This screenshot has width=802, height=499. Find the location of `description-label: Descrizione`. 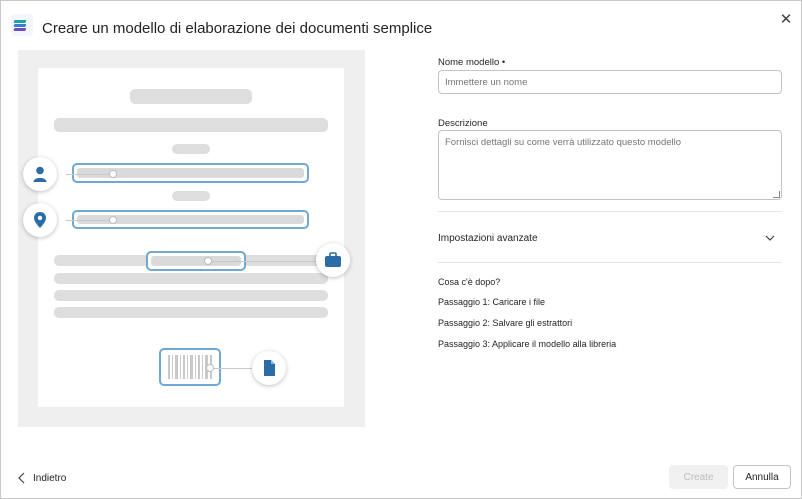

description-label: Descrizione is located at coordinates (463, 123).